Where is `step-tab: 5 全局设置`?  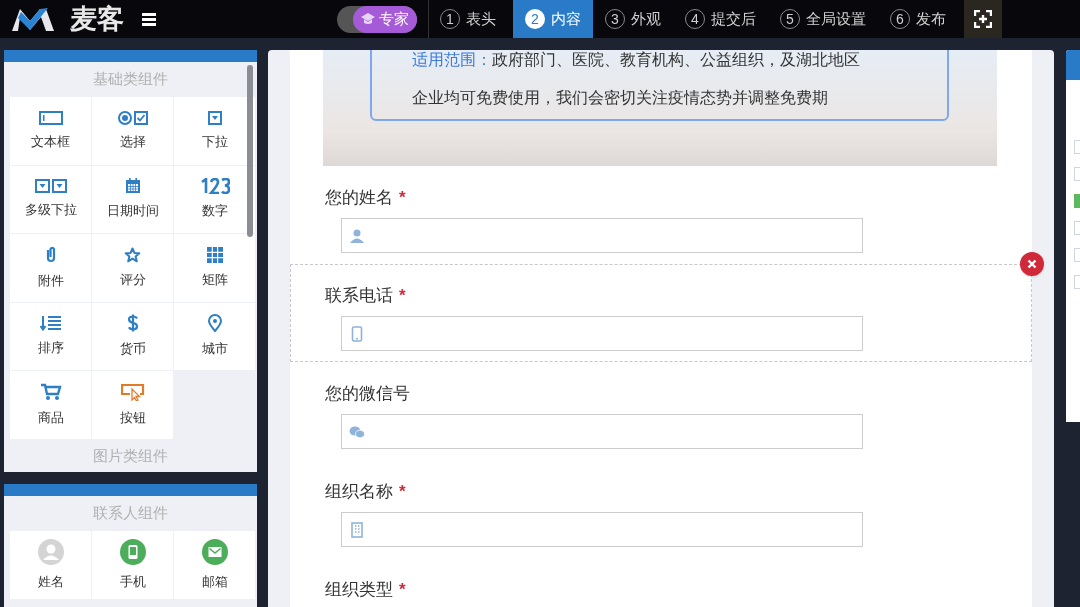
step-tab: 5 全局设置 is located at coordinates (823, 19).